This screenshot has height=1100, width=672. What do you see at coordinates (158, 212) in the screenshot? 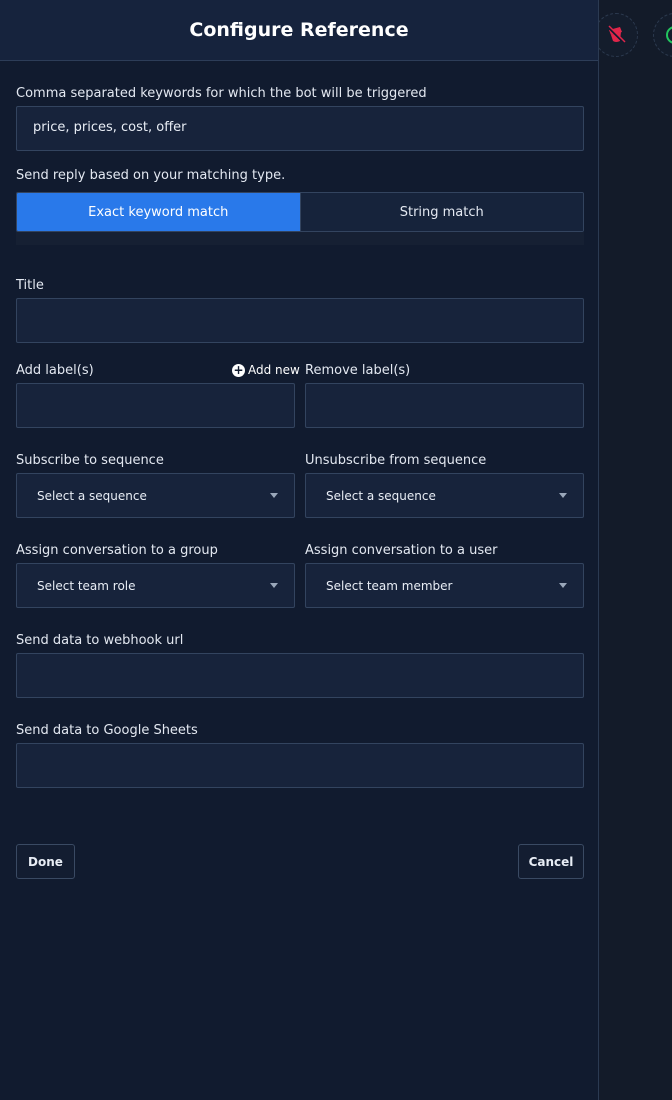
I see `exact-keyword-match-option: Exact keyword match` at bounding box center [158, 212].